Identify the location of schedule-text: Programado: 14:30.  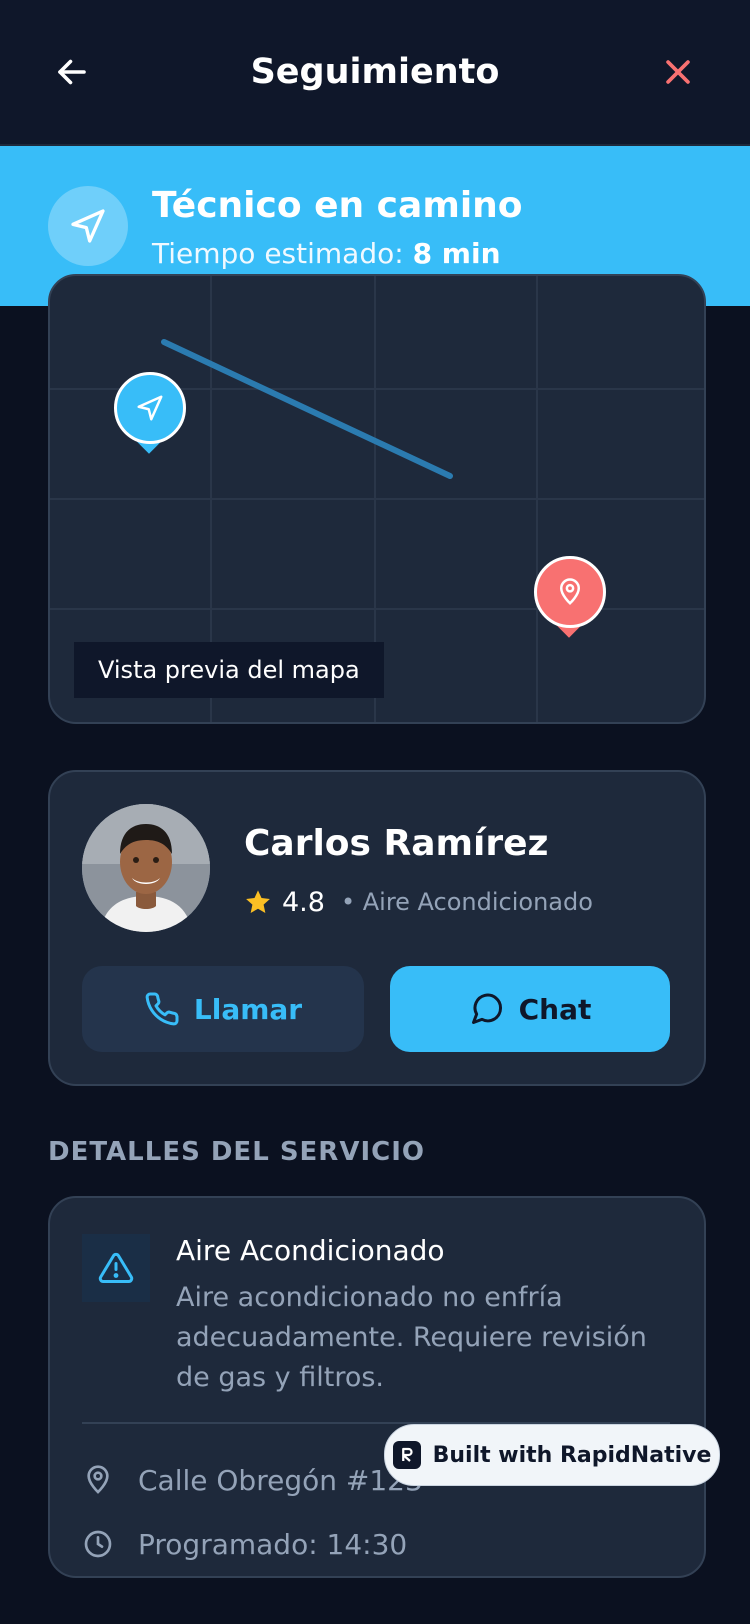
(273, 1544).